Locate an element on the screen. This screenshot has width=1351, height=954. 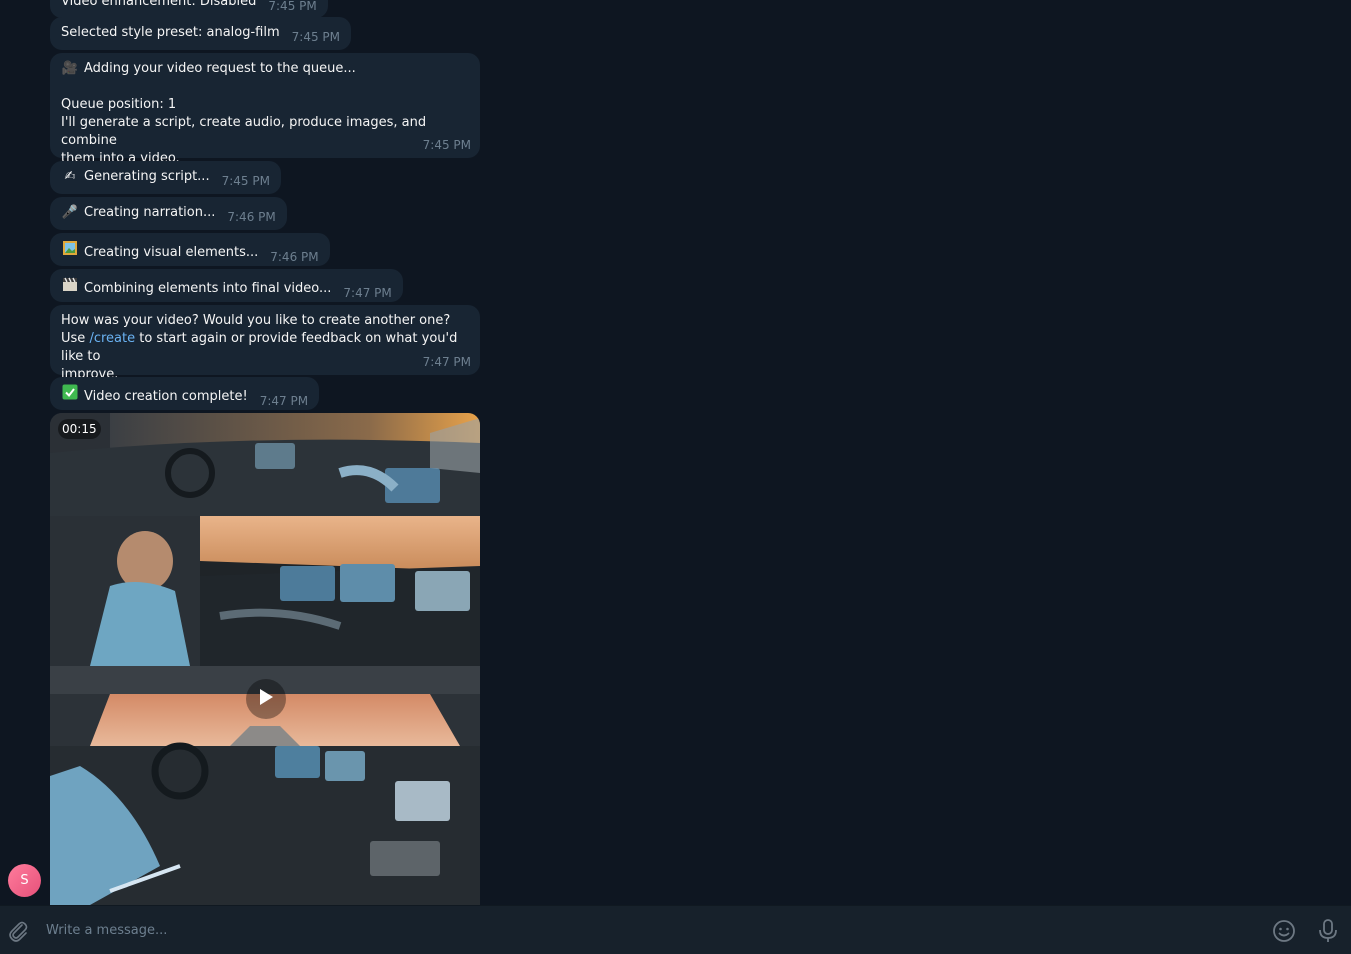
play-icon is located at coordinates (266, 699).